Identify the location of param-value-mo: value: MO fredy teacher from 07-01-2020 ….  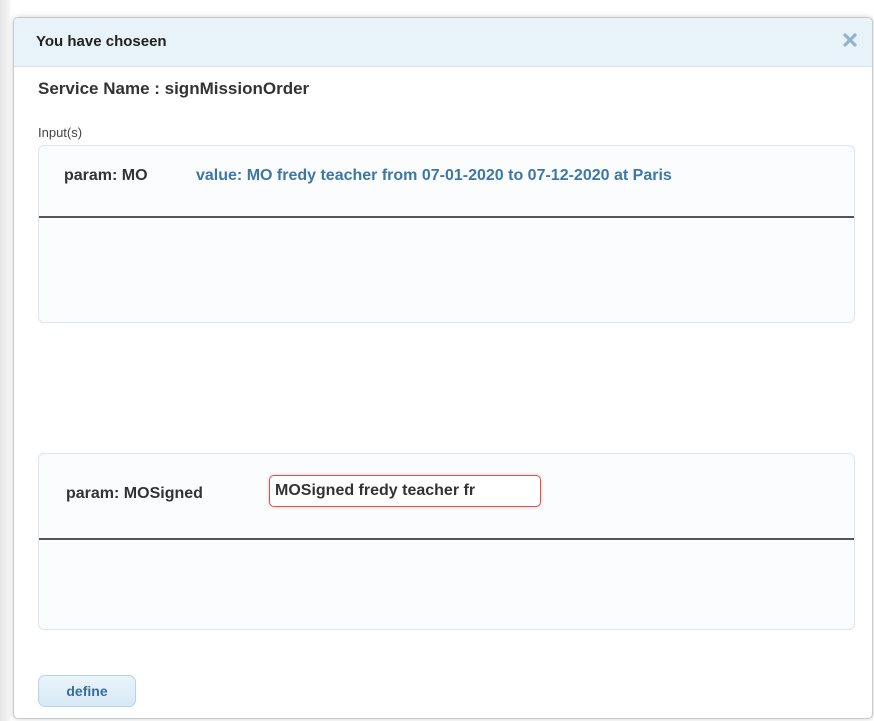
(434, 175).